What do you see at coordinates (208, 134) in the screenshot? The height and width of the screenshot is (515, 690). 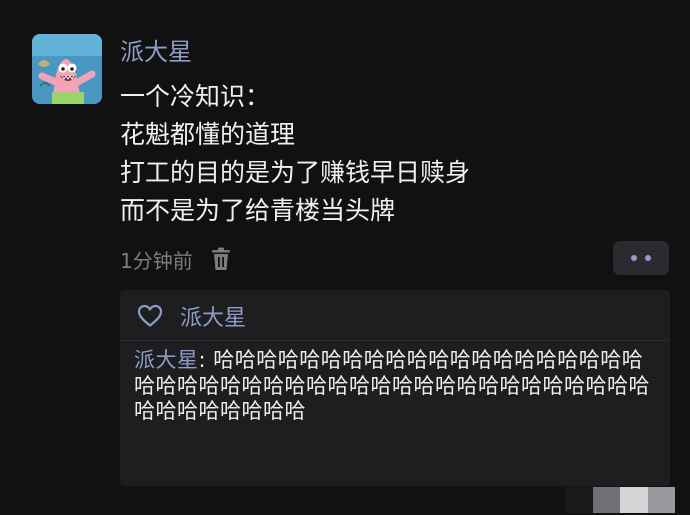 I see `post-content-line: 花魁都懂的道理` at bounding box center [208, 134].